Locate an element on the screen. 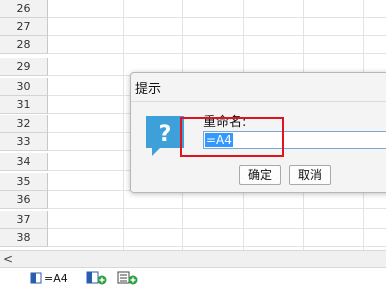 The width and height of the screenshot is (386, 287). add-sheet-icon is located at coordinates (97, 278).